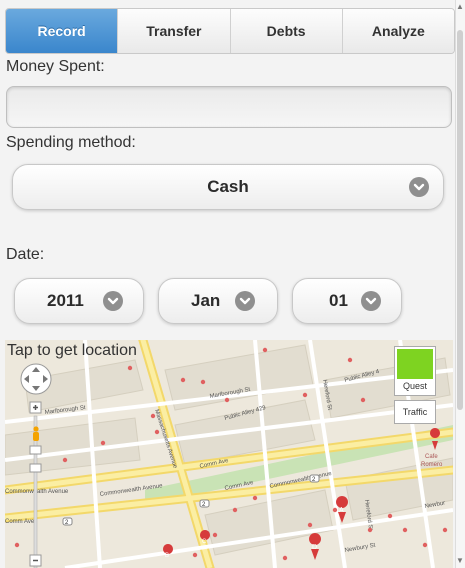 The width and height of the screenshot is (465, 568). What do you see at coordinates (229, 107) in the screenshot?
I see `money-spent-input` at bounding box center [229, 107].